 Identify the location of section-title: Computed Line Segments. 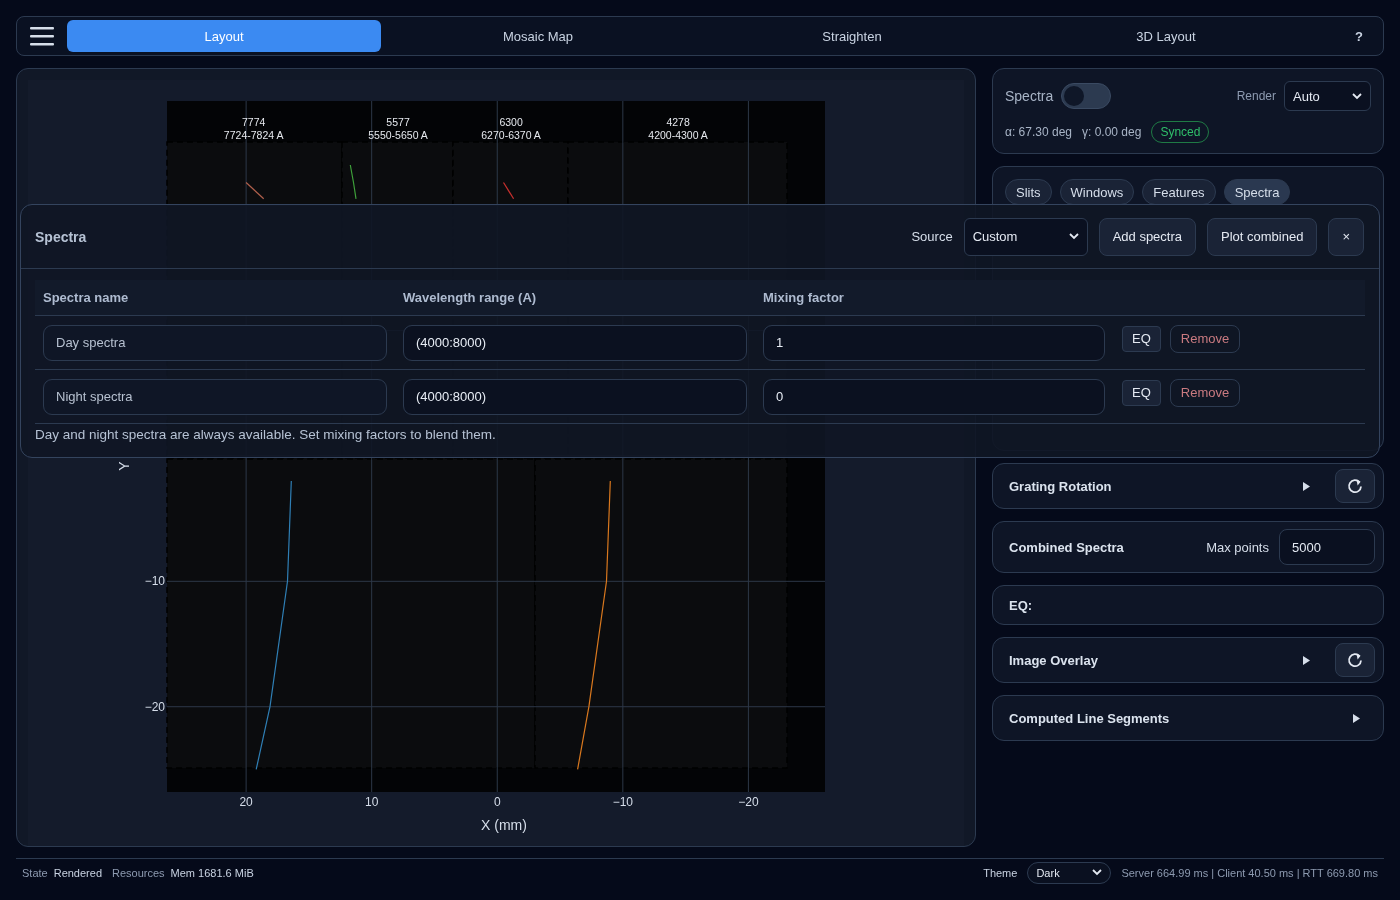
(1089, 718).